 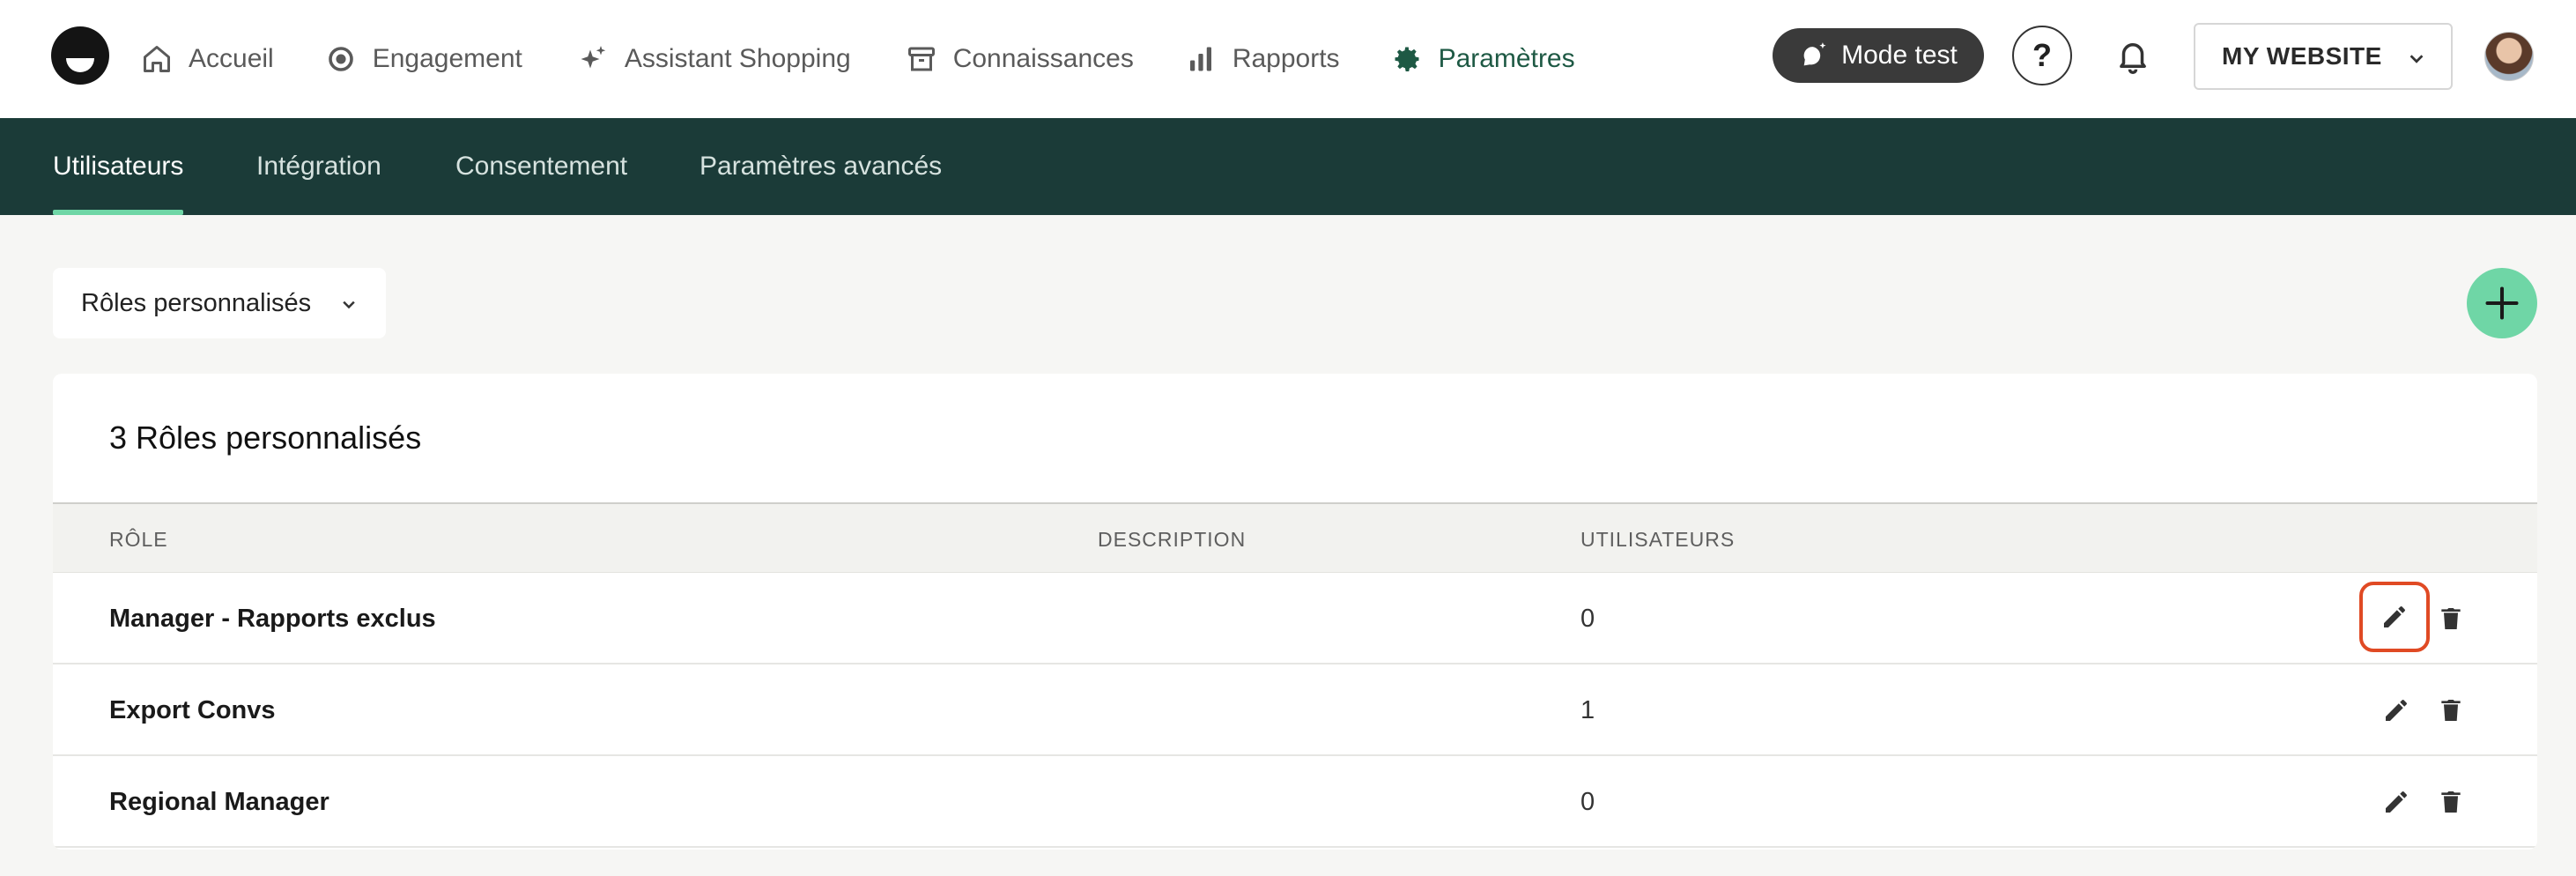 I want to click on nav-item-label: Rapports, so click(x=1286, y=58).